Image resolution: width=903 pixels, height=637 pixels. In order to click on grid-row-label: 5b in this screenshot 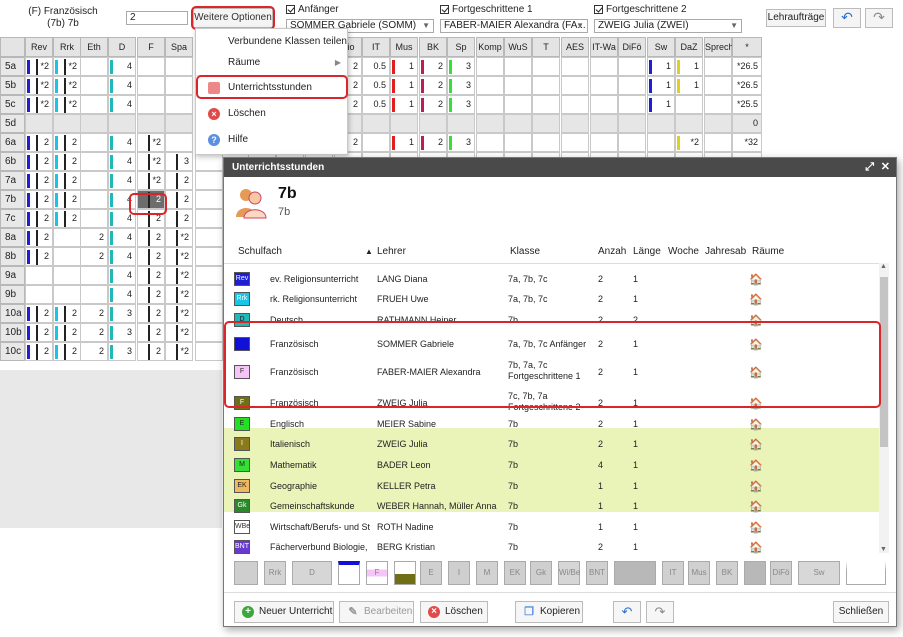, I will do `click(12, 85)`.